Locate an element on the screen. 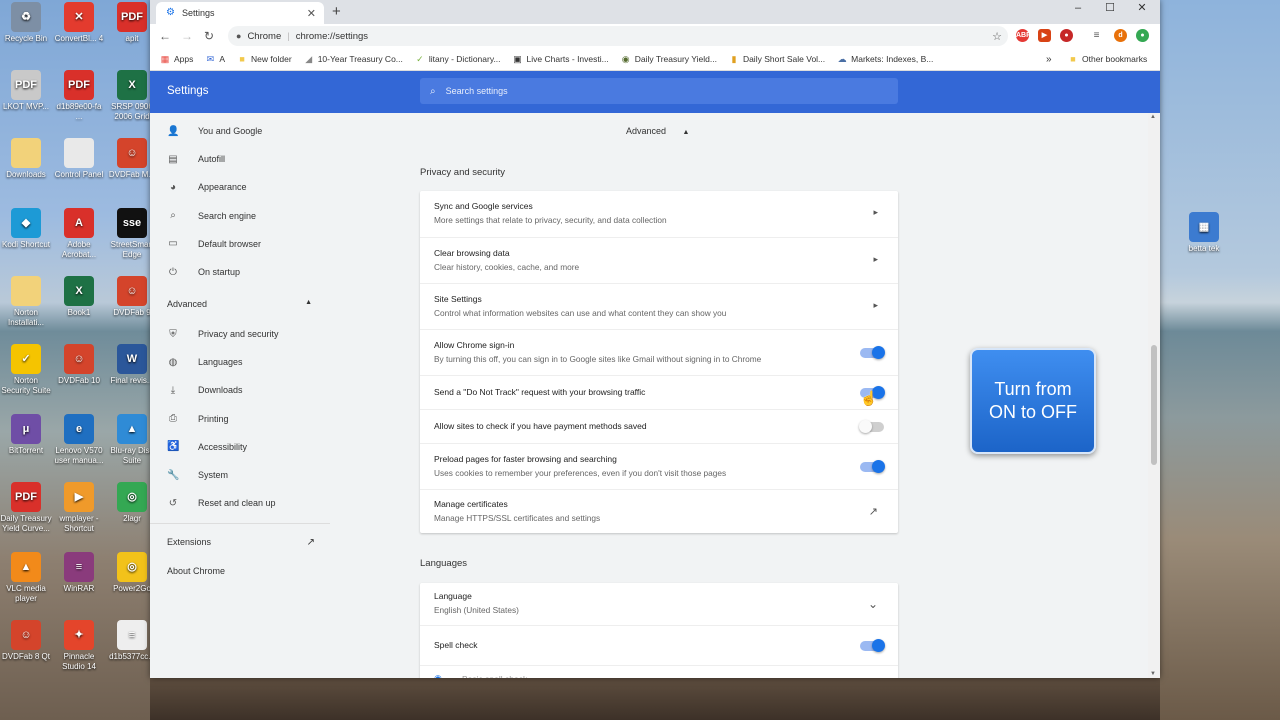 Image resolution: width=1280 pixels, height=720 pixels. scrollbar: ▲ ▼ is located at coordinates (1154, 395).